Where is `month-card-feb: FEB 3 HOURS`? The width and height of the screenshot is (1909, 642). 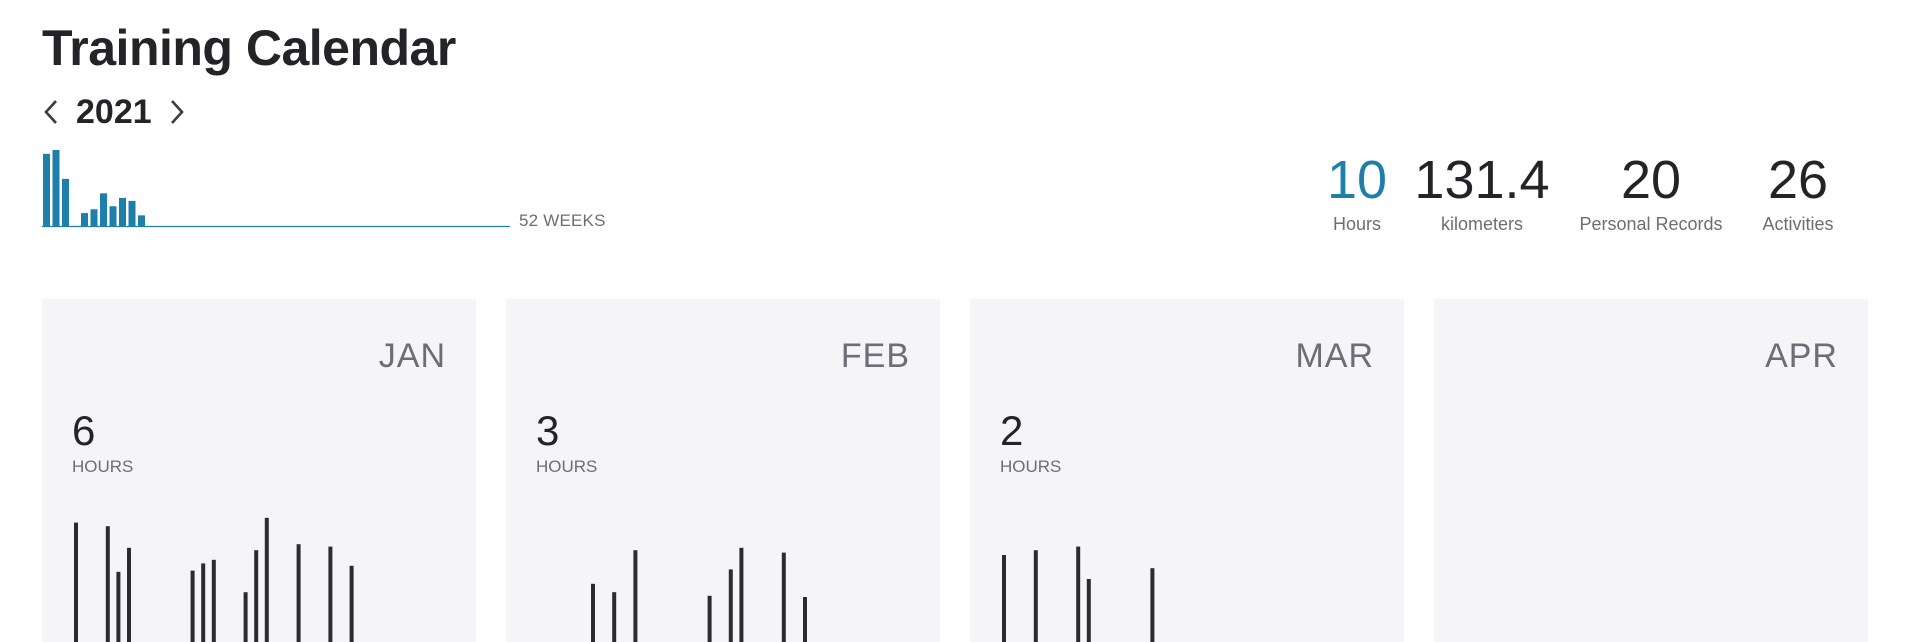 month-card-feb: FEB 3 HOURS is located at coordinates (723, 470).